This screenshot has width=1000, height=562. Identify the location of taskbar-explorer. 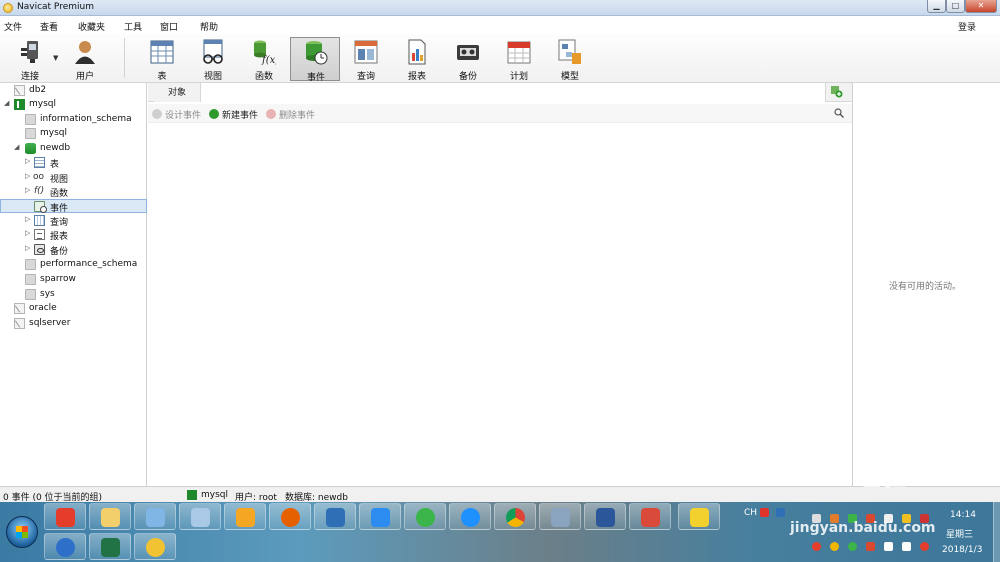
(110, 516).